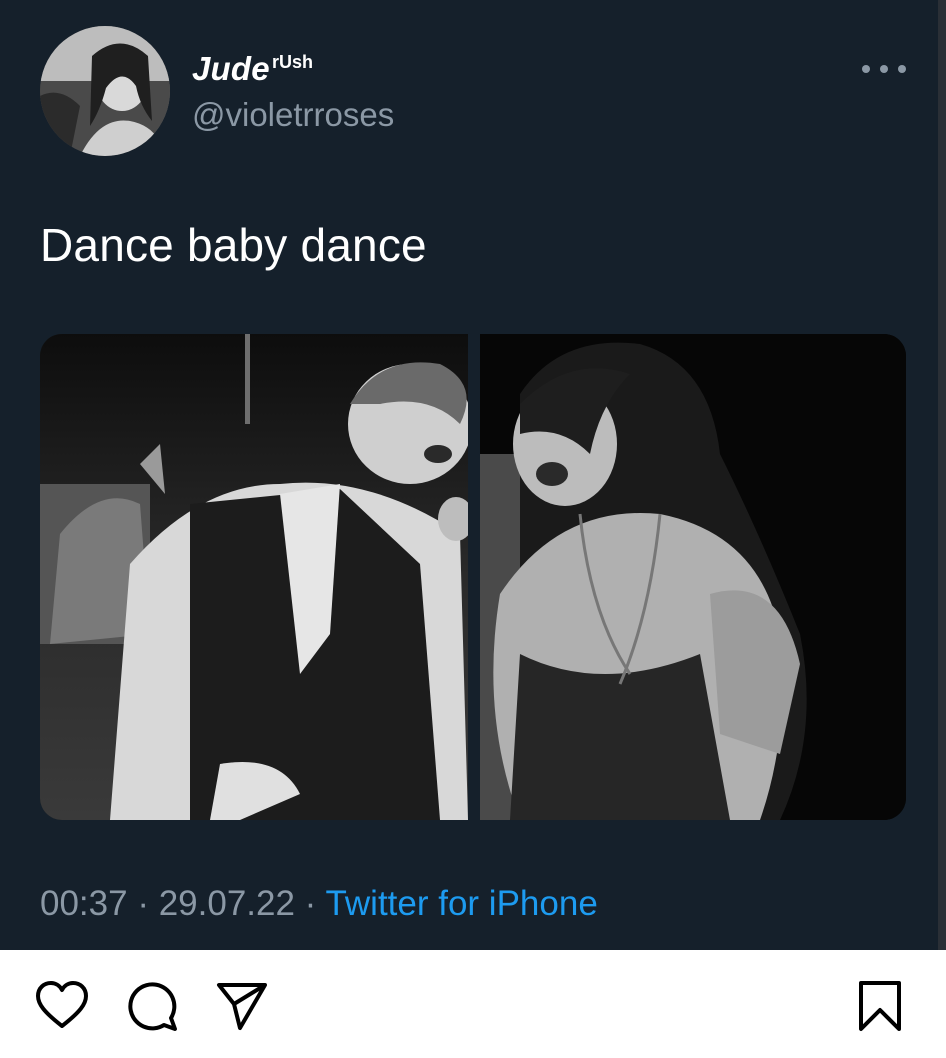  I want to click on author-name-suffix: rUsh, so click(293, 62).